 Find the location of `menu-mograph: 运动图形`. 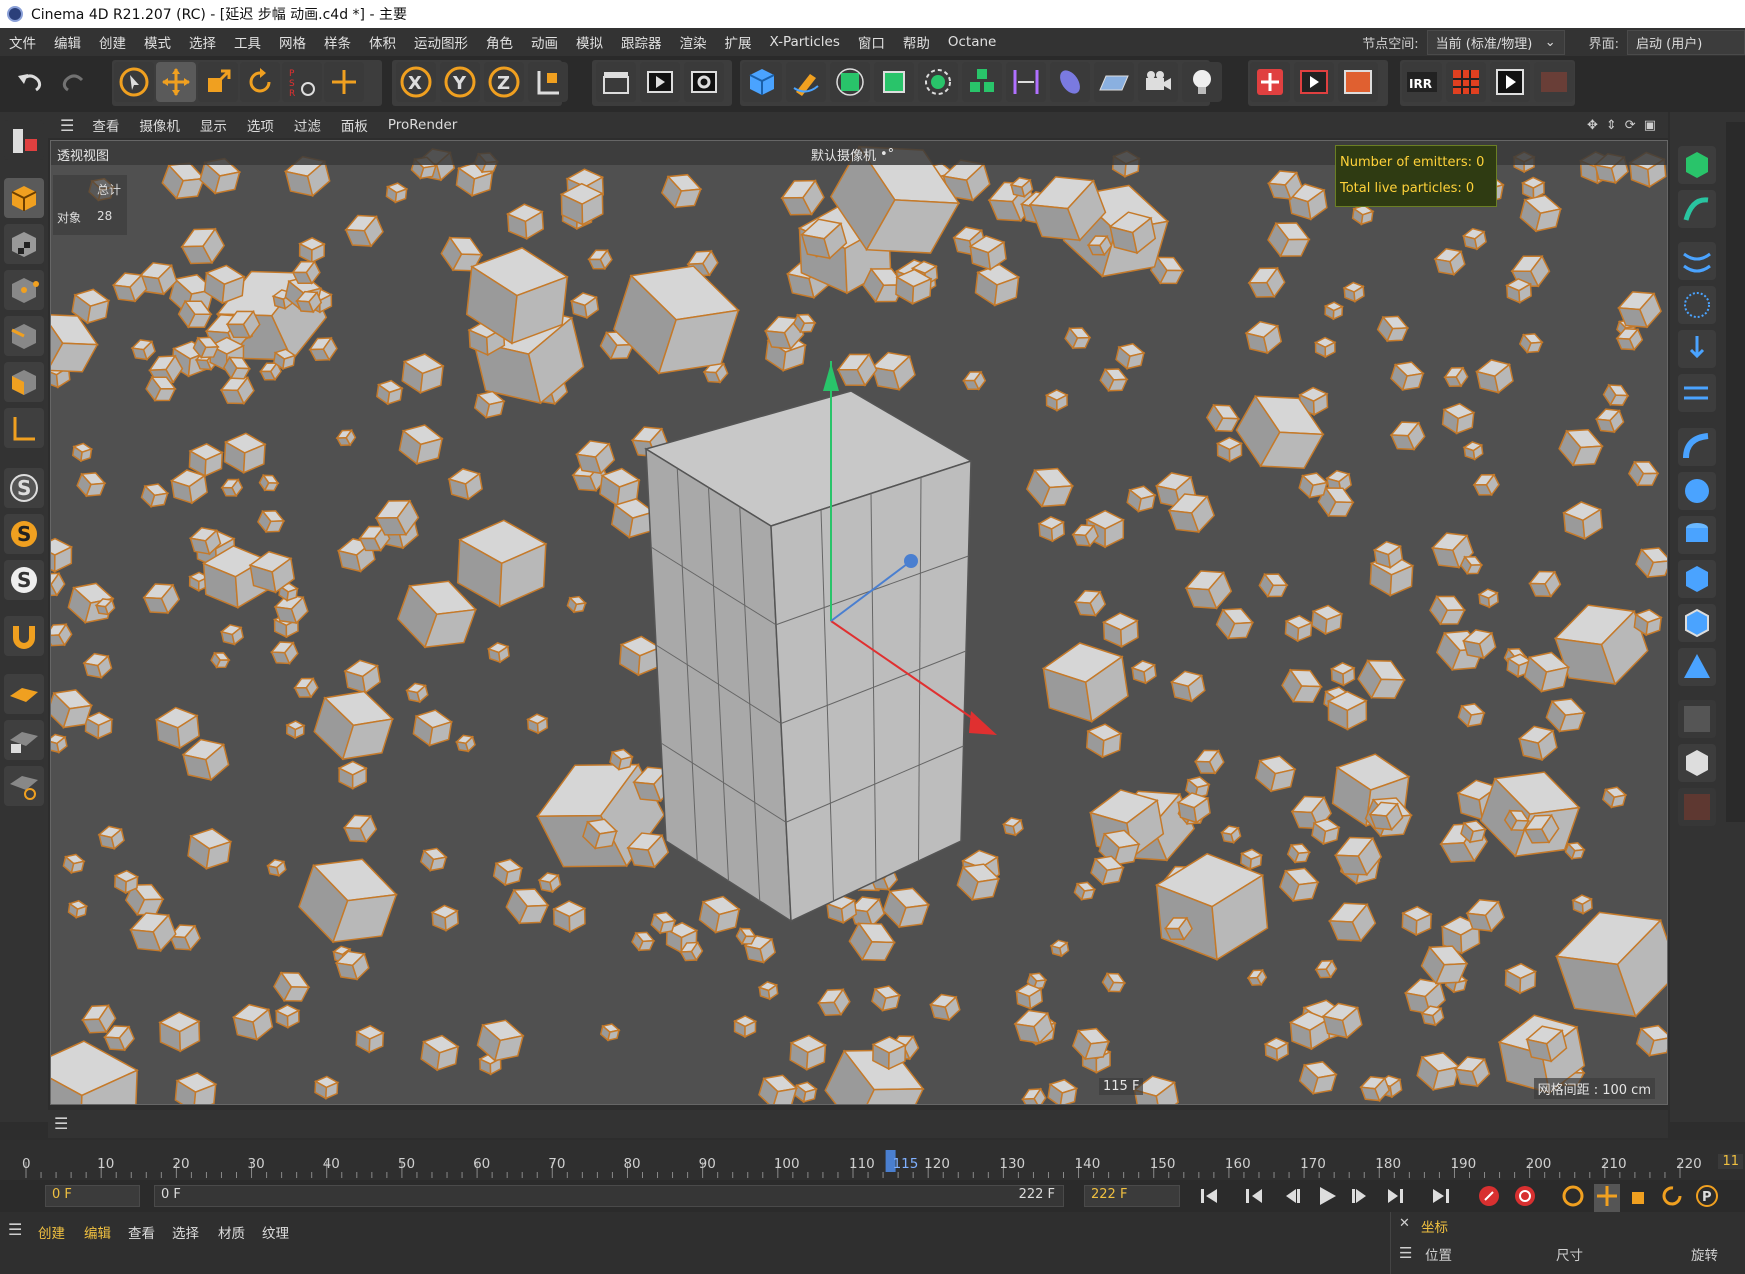

menu-mograph: 运动图形 is located at coordinates (441, 42).